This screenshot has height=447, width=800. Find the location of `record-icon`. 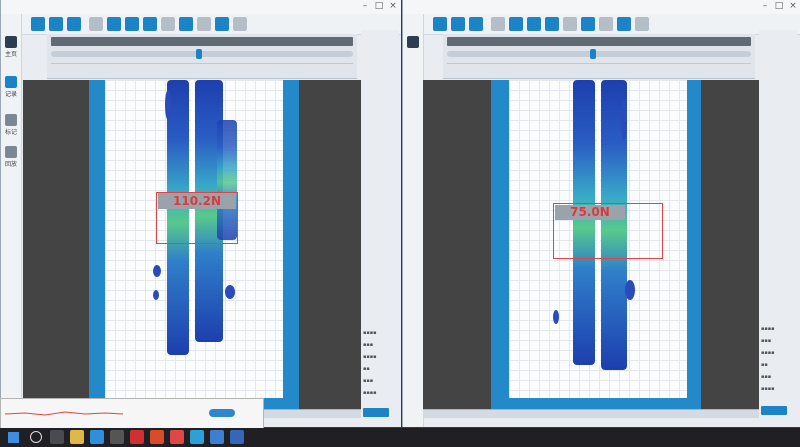

record-icon is located at coordinates (11, 82).